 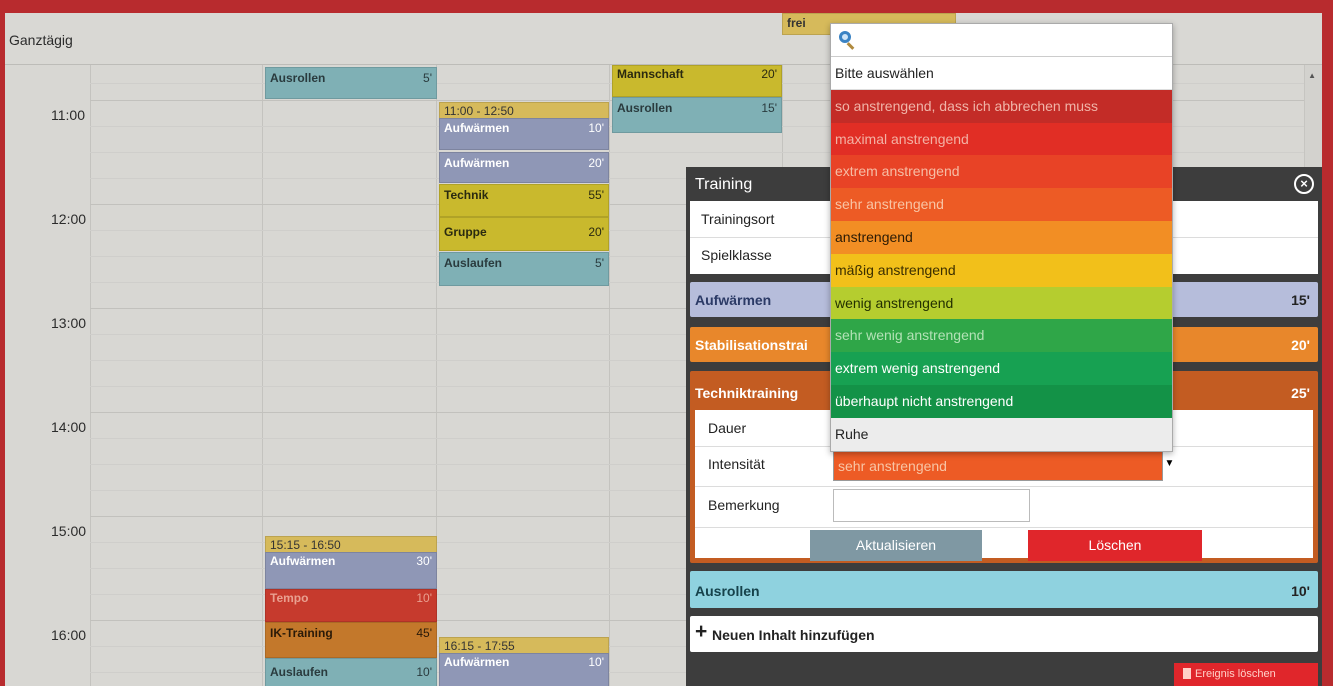 I want to click on dropdown-option: Ruhe, so click(x=1001, y=434).